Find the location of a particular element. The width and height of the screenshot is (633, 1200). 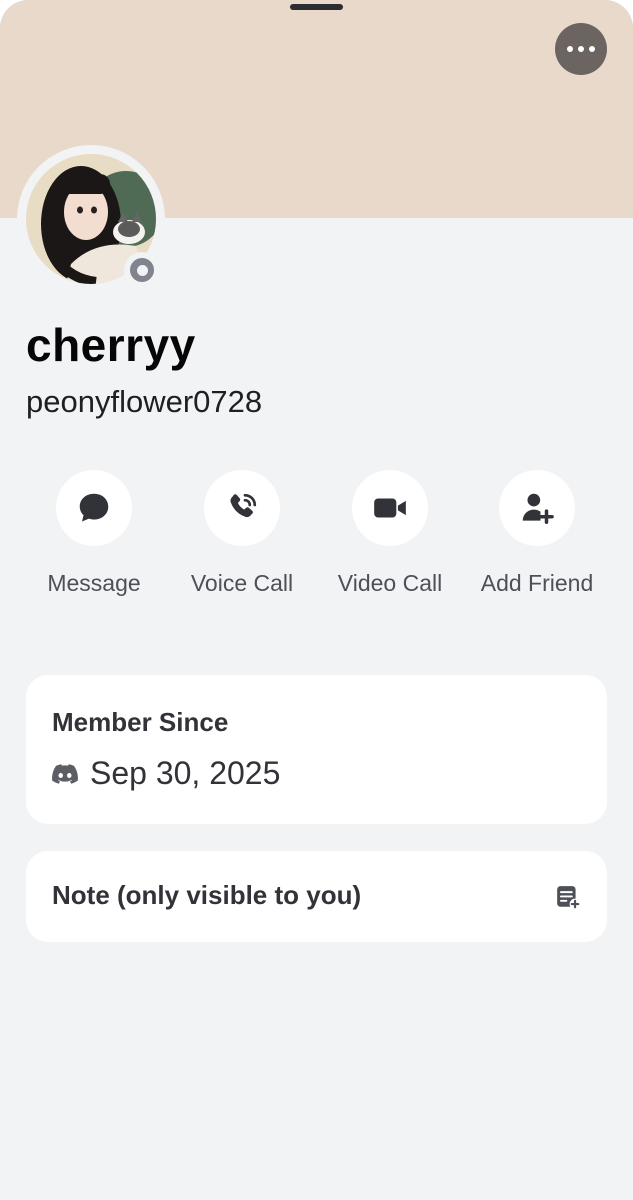

video-camera-icon is located at coordinates (390, 508).